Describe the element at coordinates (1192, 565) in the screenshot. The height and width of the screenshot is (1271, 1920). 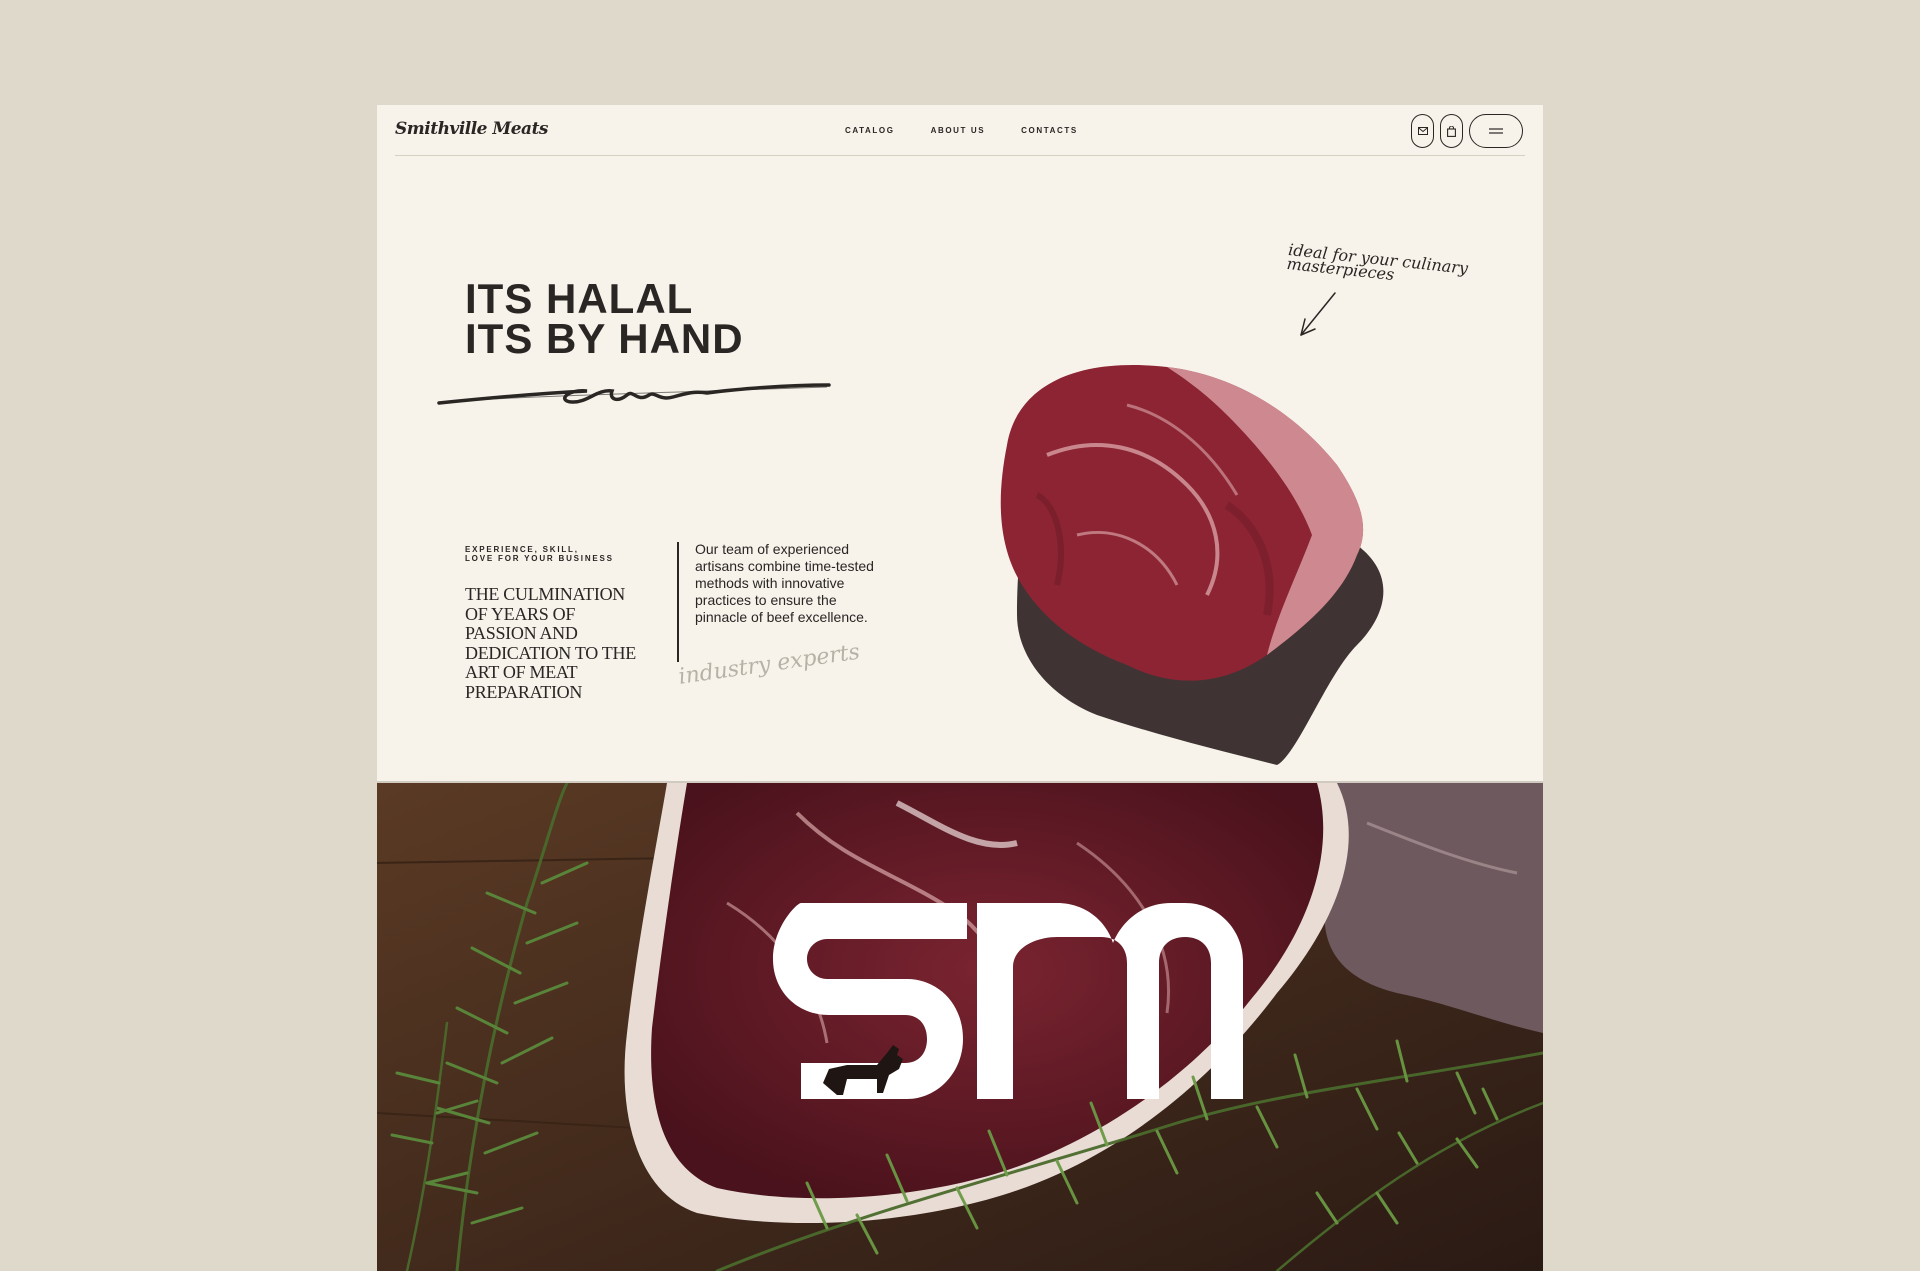
I see `raw-steak-image` at that location.